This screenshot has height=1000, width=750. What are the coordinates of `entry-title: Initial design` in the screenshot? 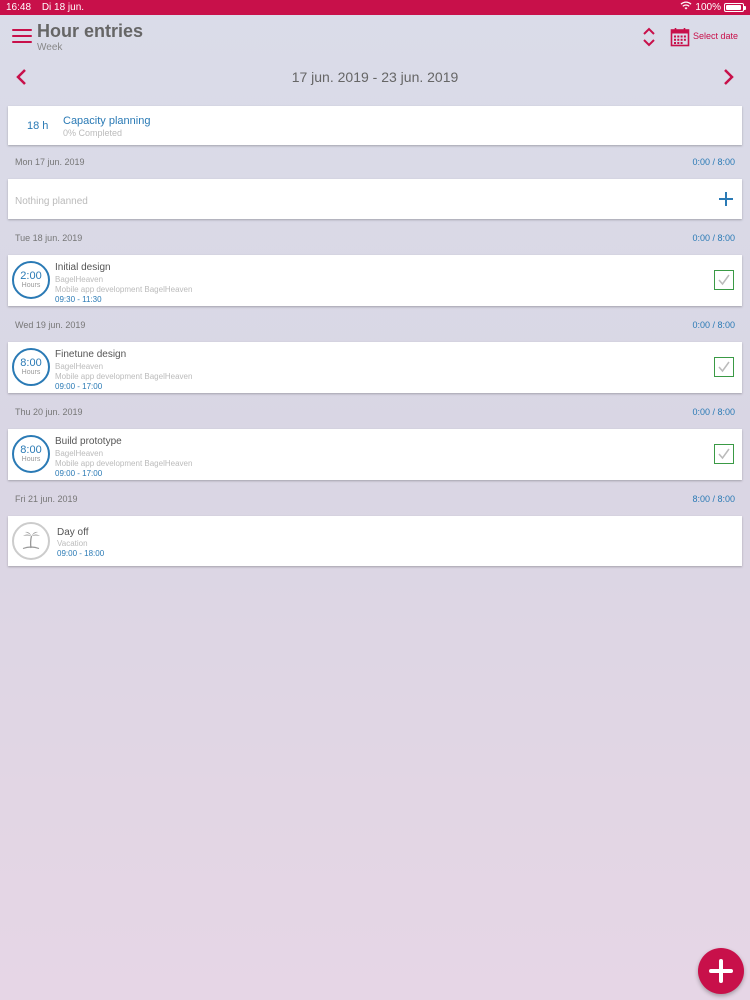 It's located at (83, 267).